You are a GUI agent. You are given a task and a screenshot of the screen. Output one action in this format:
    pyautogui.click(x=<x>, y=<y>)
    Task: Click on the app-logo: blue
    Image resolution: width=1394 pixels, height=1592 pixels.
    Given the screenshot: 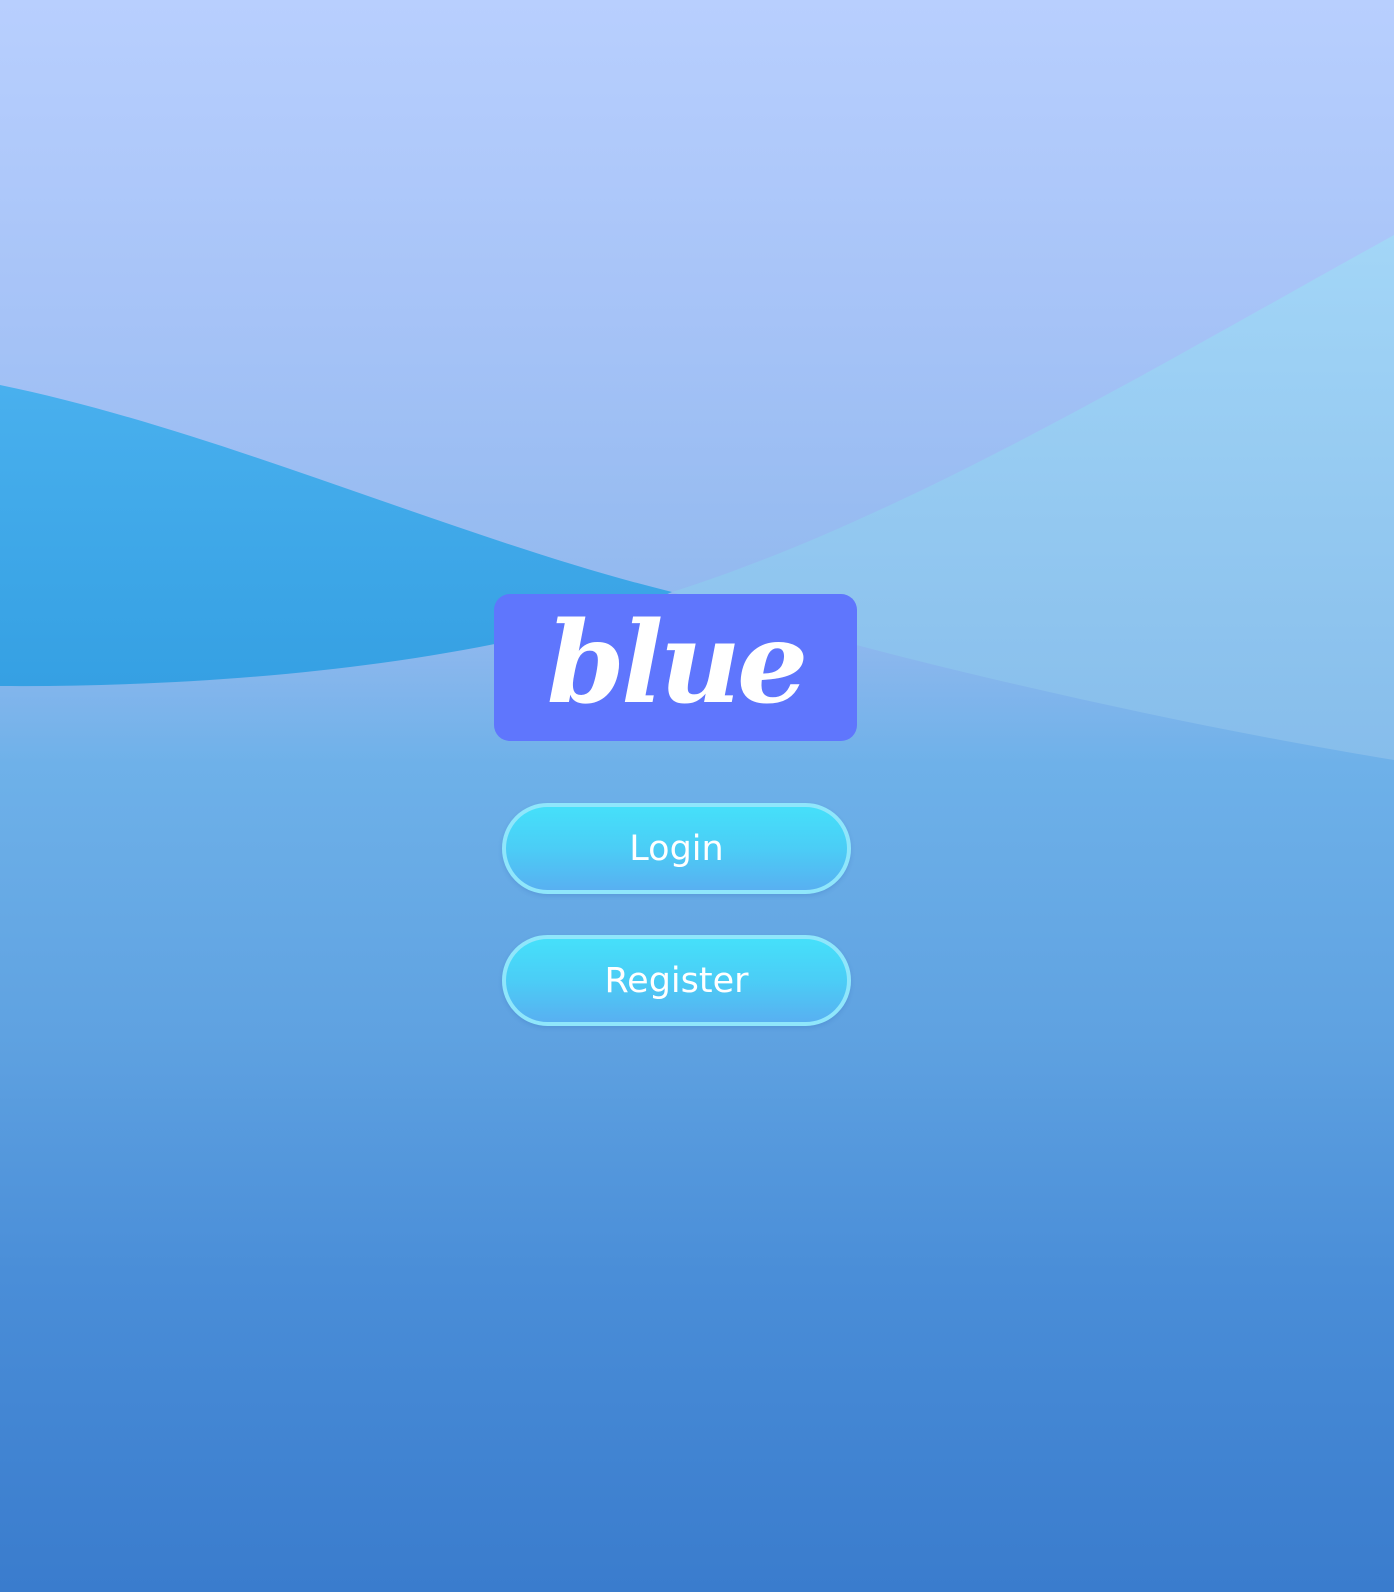 What is the action you would take?
    pyautogui.click(x=675, y=667)
    